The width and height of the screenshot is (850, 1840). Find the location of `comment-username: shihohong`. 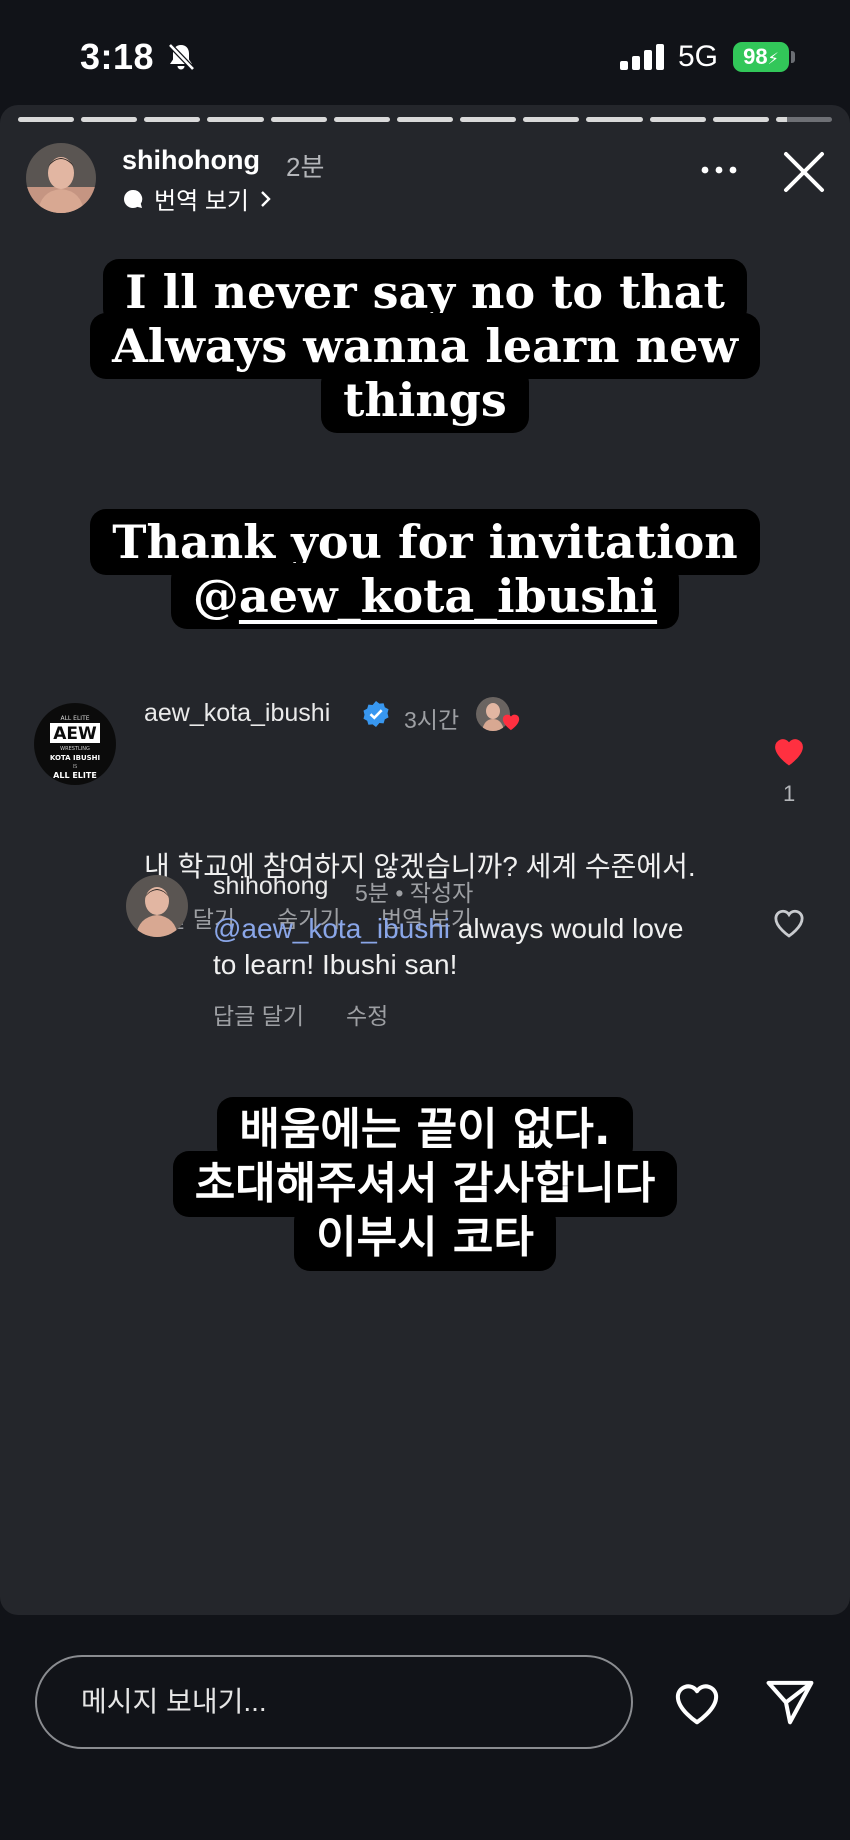

comment-username: shihohong is located at coordinates (270, 886).